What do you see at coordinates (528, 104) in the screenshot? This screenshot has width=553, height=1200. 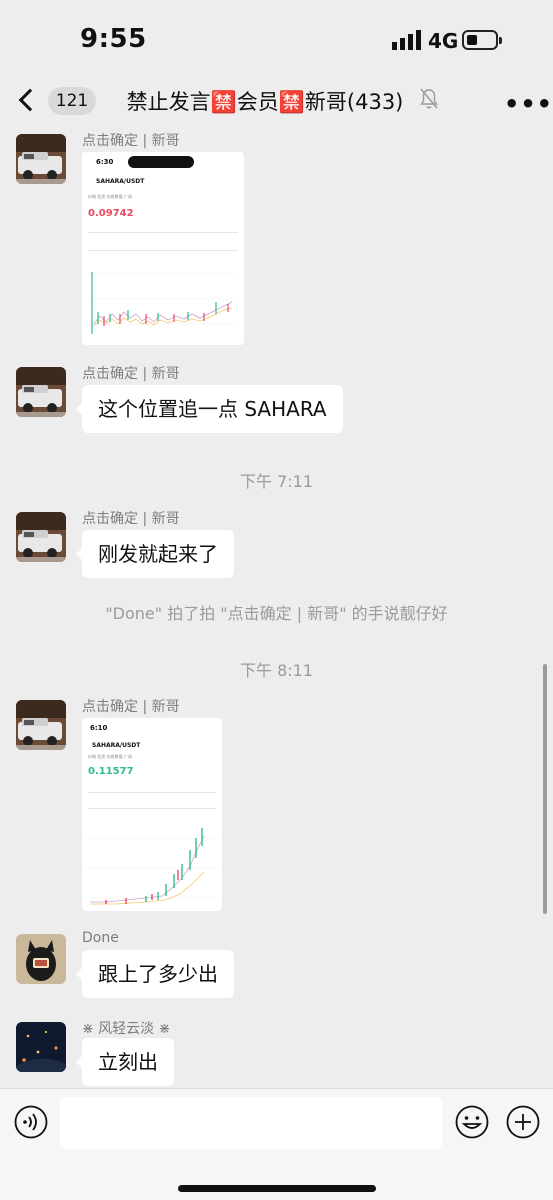 I see `more-options-button: •••` at bounding box center [528, 104].